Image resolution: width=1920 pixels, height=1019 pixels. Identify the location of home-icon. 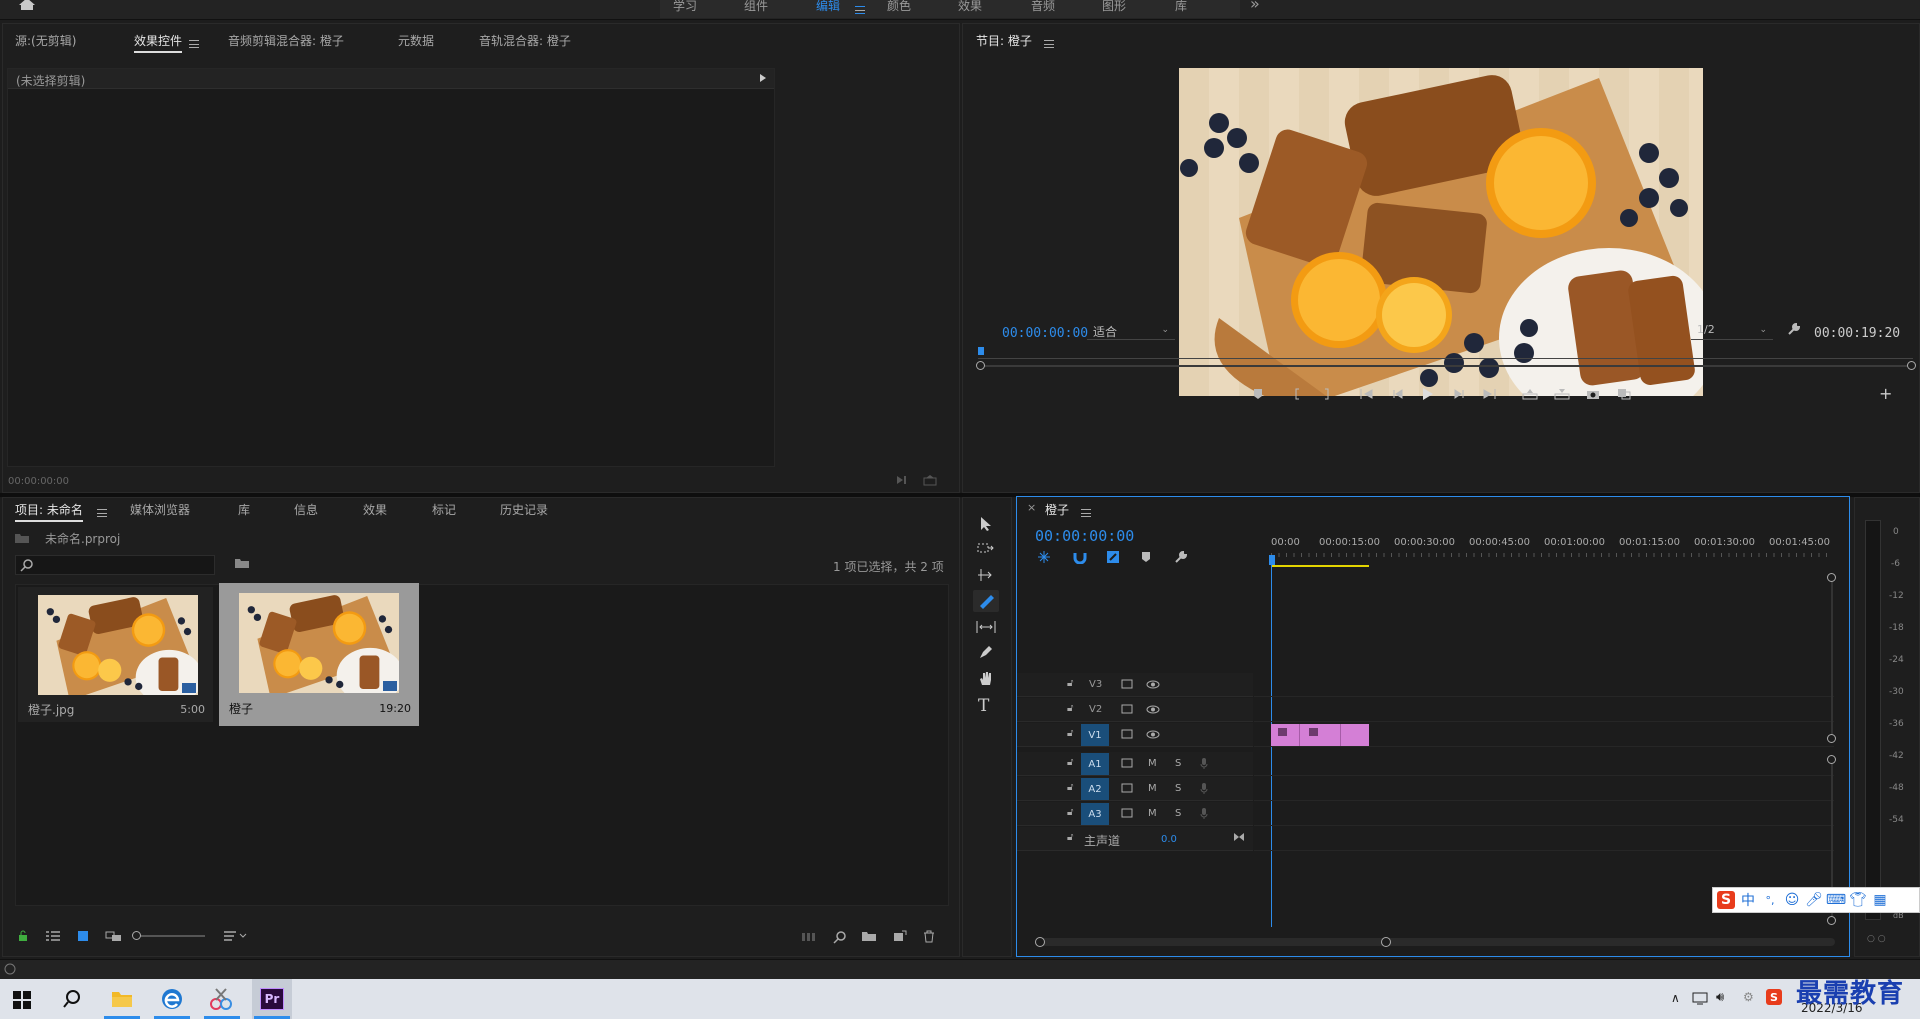
(29, 7).